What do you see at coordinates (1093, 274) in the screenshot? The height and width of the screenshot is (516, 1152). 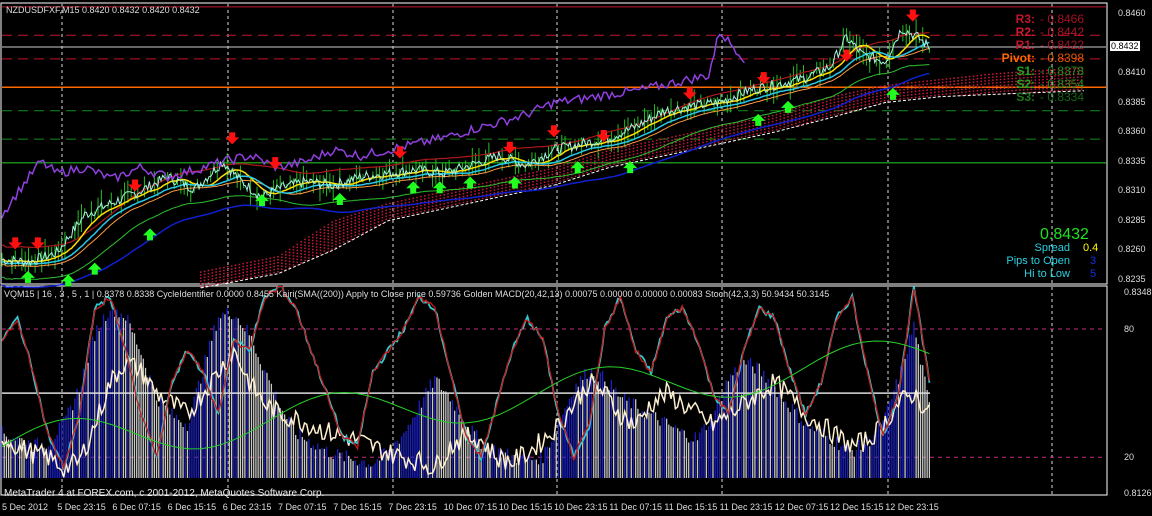 I see `hi-to-low-value: 5` at bounding box center [1093, 274].